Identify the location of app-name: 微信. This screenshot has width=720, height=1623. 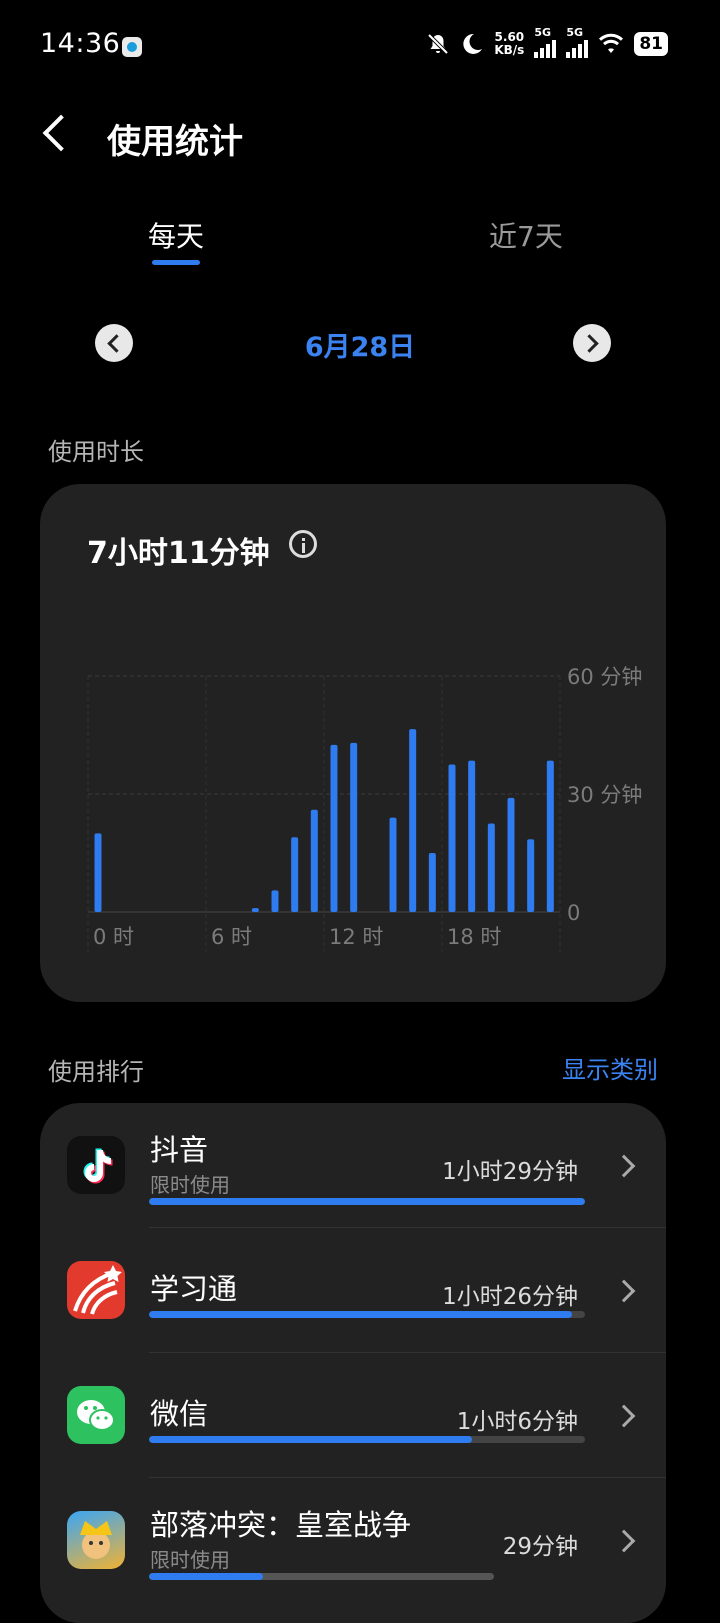
(179, 1414).